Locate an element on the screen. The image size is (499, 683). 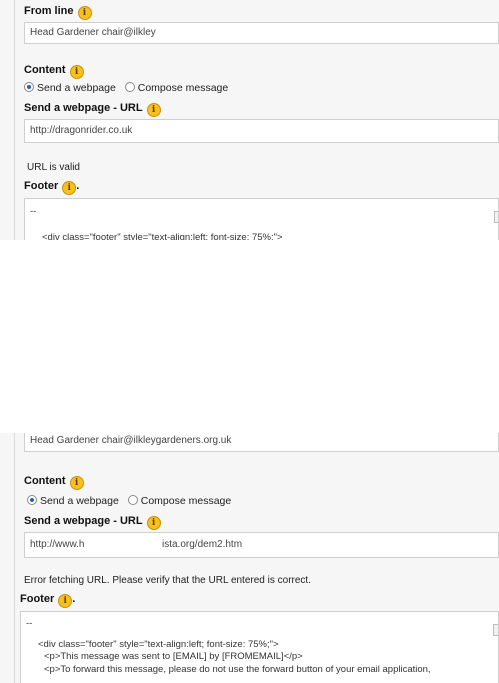
from-line-input: Head Gardener chair@ilkley is located at coordinates (261, 33).